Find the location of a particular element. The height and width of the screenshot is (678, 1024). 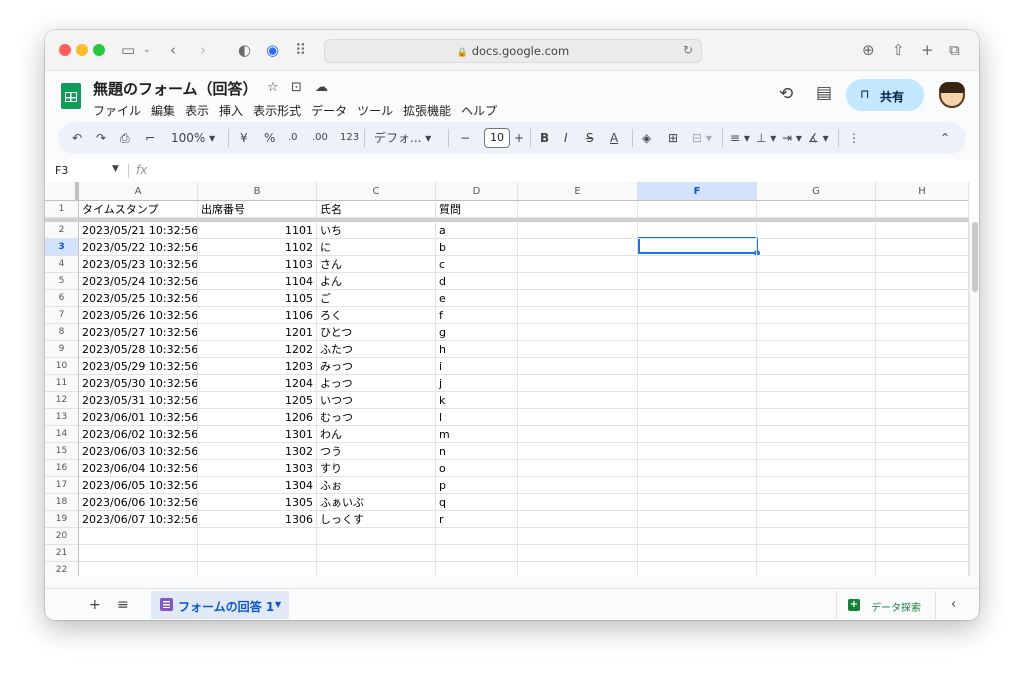

cell-b3: 1102 is located at coordinates (257, 247).